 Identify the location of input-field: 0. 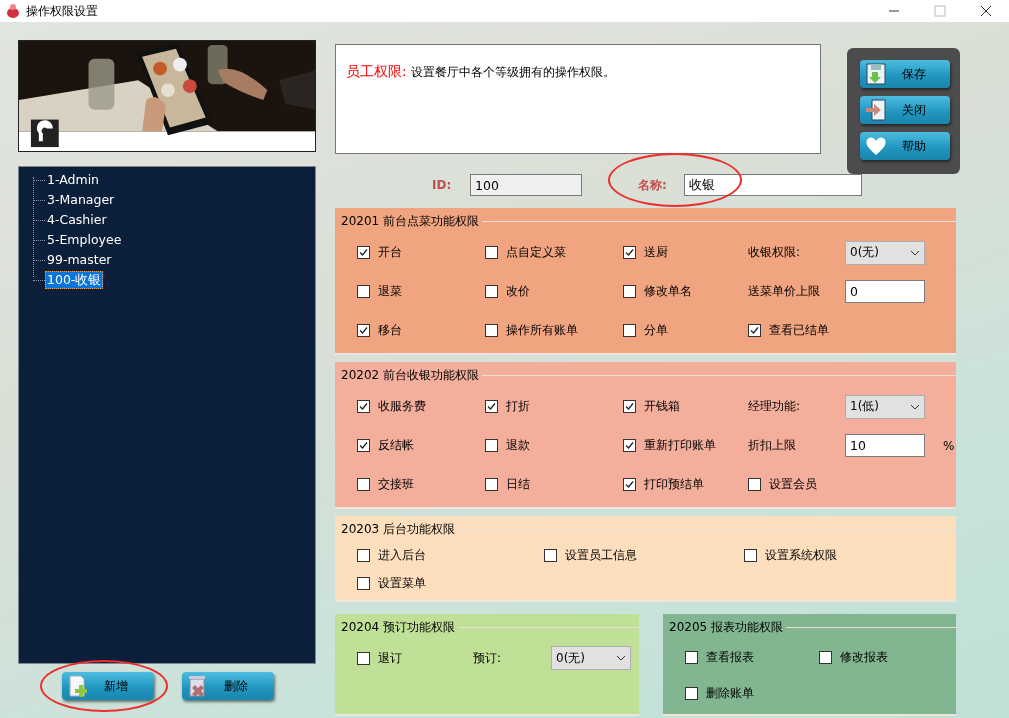
(885, 291).